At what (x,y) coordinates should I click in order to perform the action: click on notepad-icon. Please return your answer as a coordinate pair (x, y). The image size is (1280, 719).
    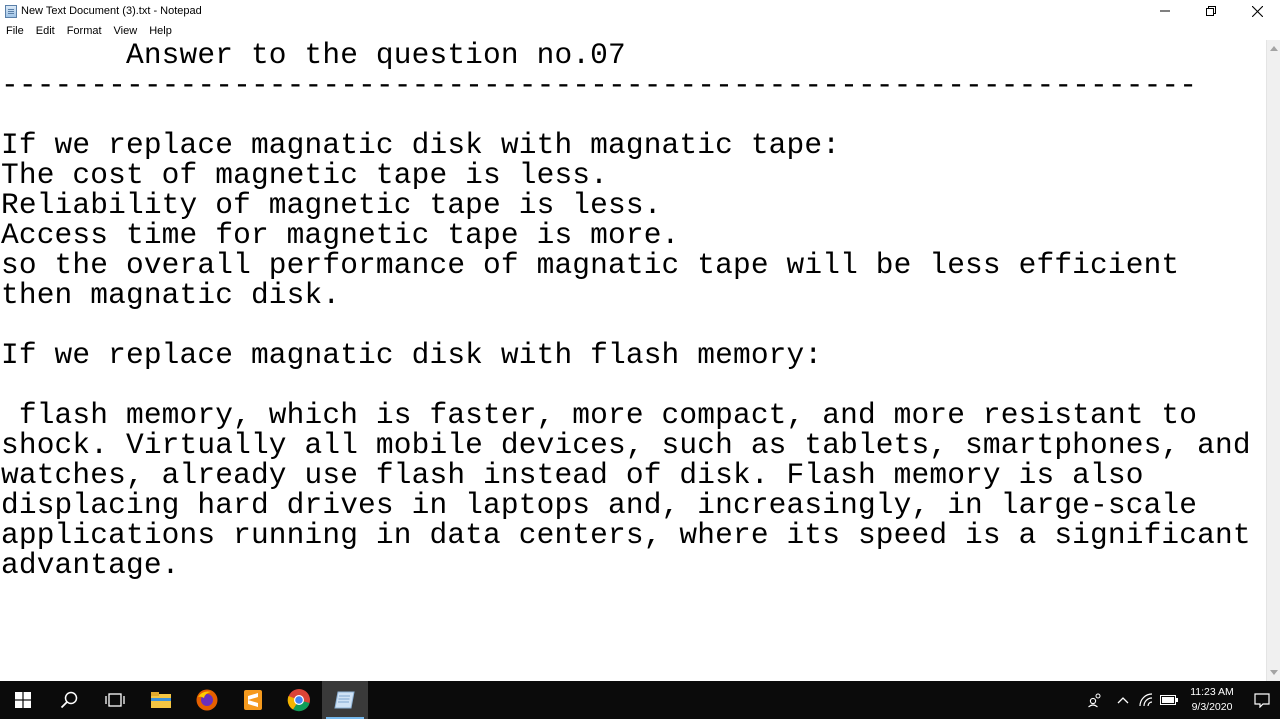
    Looking at the image, I should click on (344, 700).